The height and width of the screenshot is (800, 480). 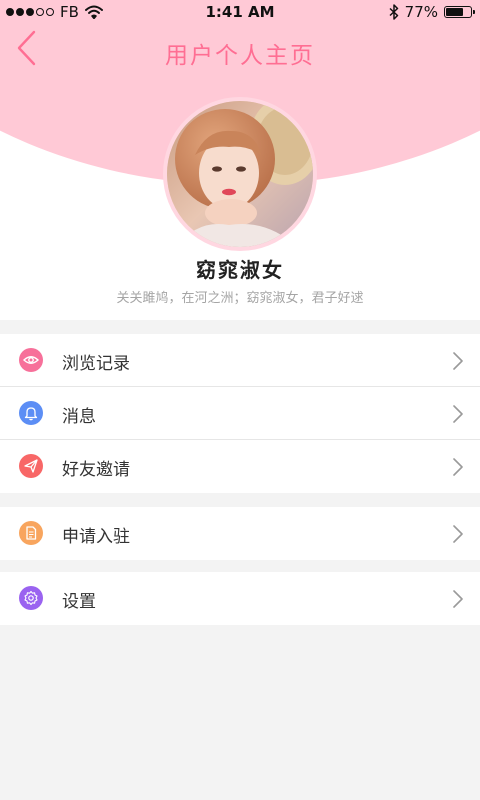 I want to click on gear-icon, so click(x=31, y=598).